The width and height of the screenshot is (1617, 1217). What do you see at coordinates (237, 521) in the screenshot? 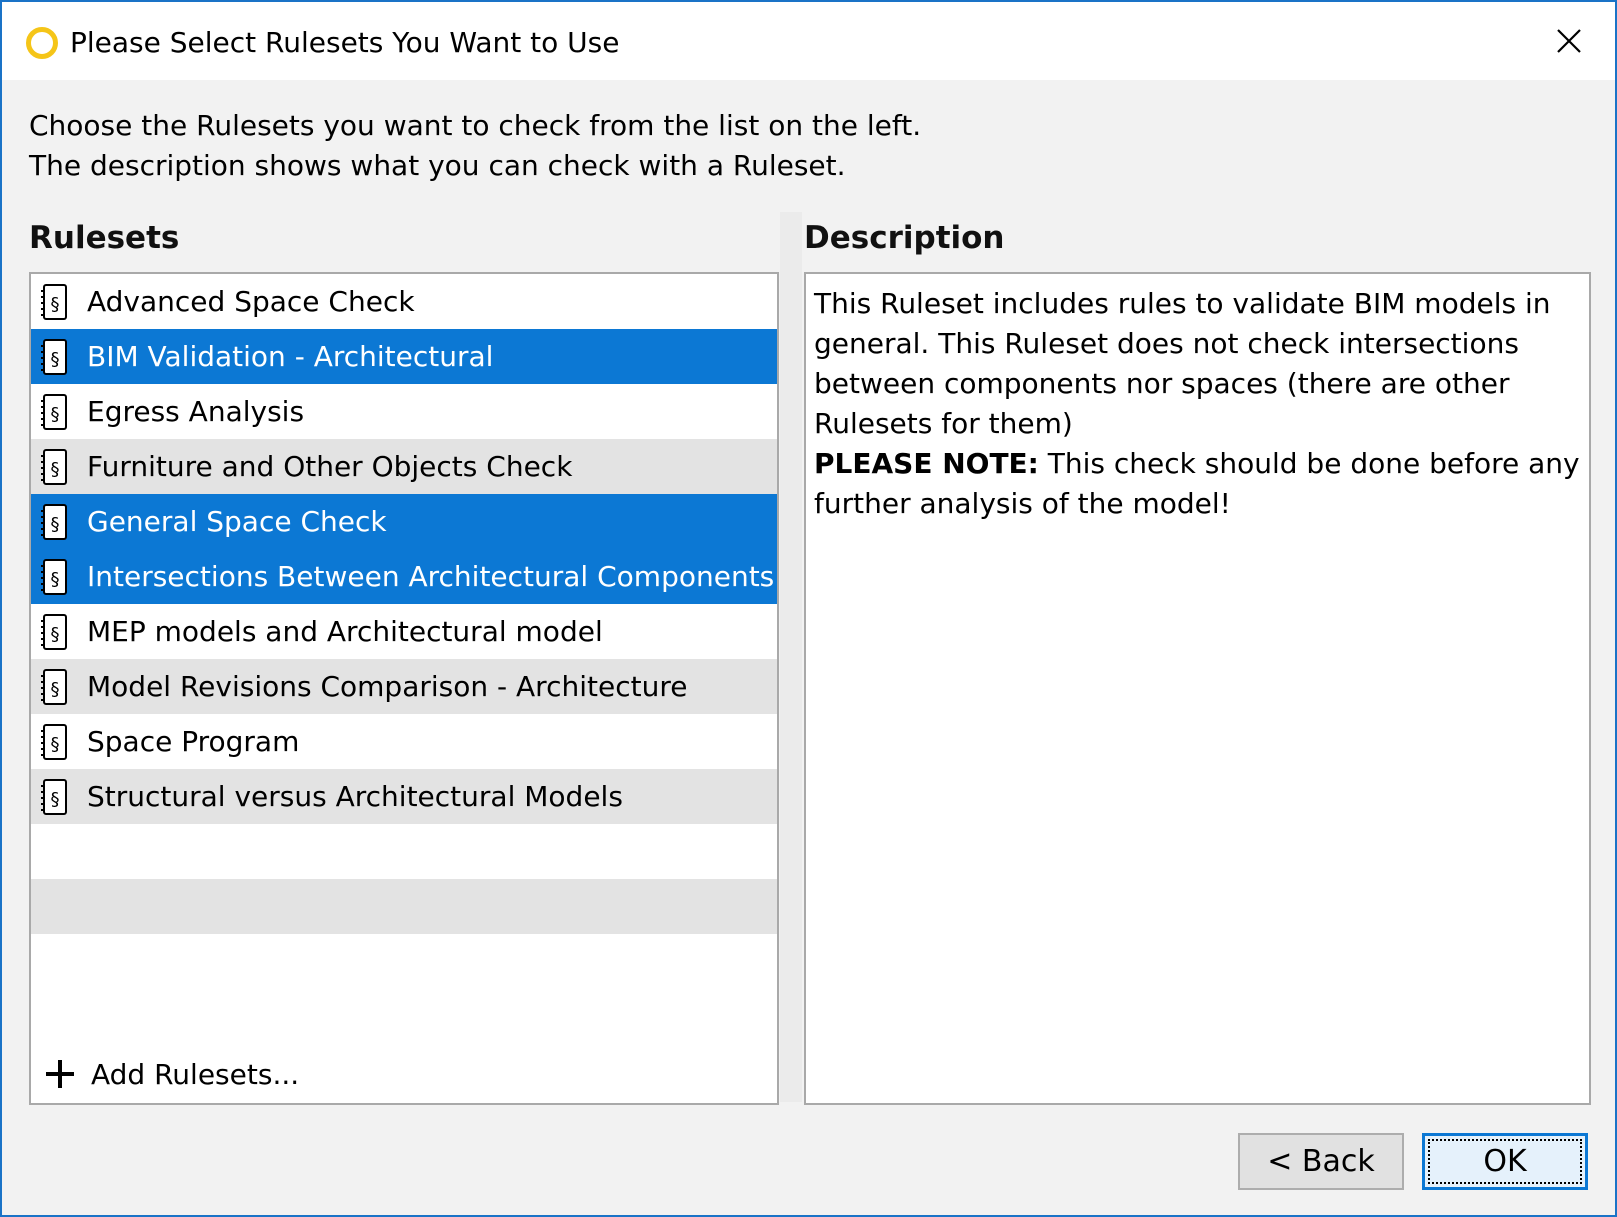
I see `ruleset-item-label: General Space Check` at bounding box center [237, 521].